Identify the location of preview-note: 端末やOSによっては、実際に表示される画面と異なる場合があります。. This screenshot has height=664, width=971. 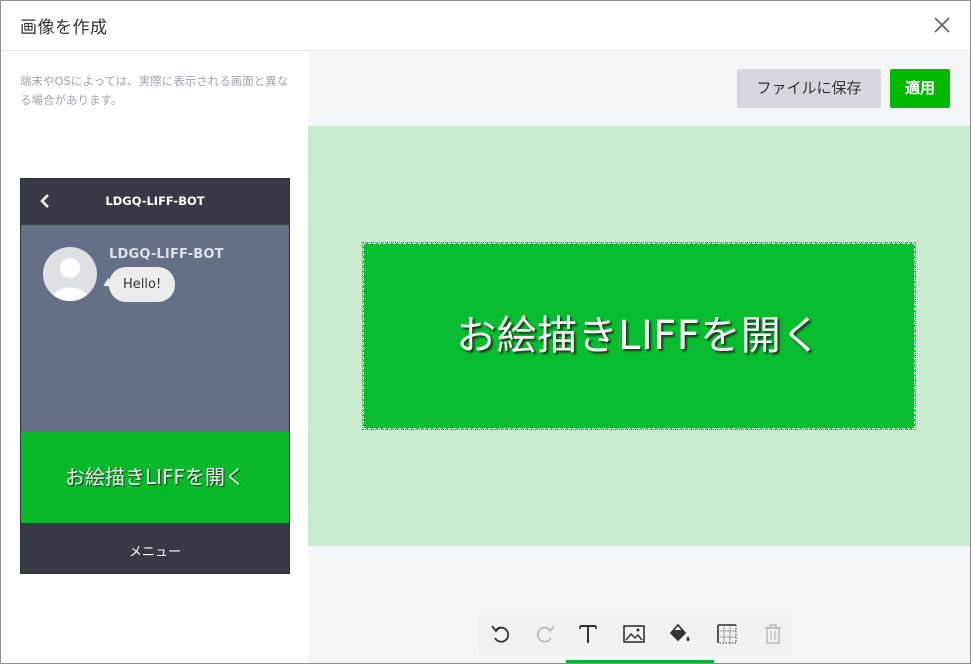
(154, 90).